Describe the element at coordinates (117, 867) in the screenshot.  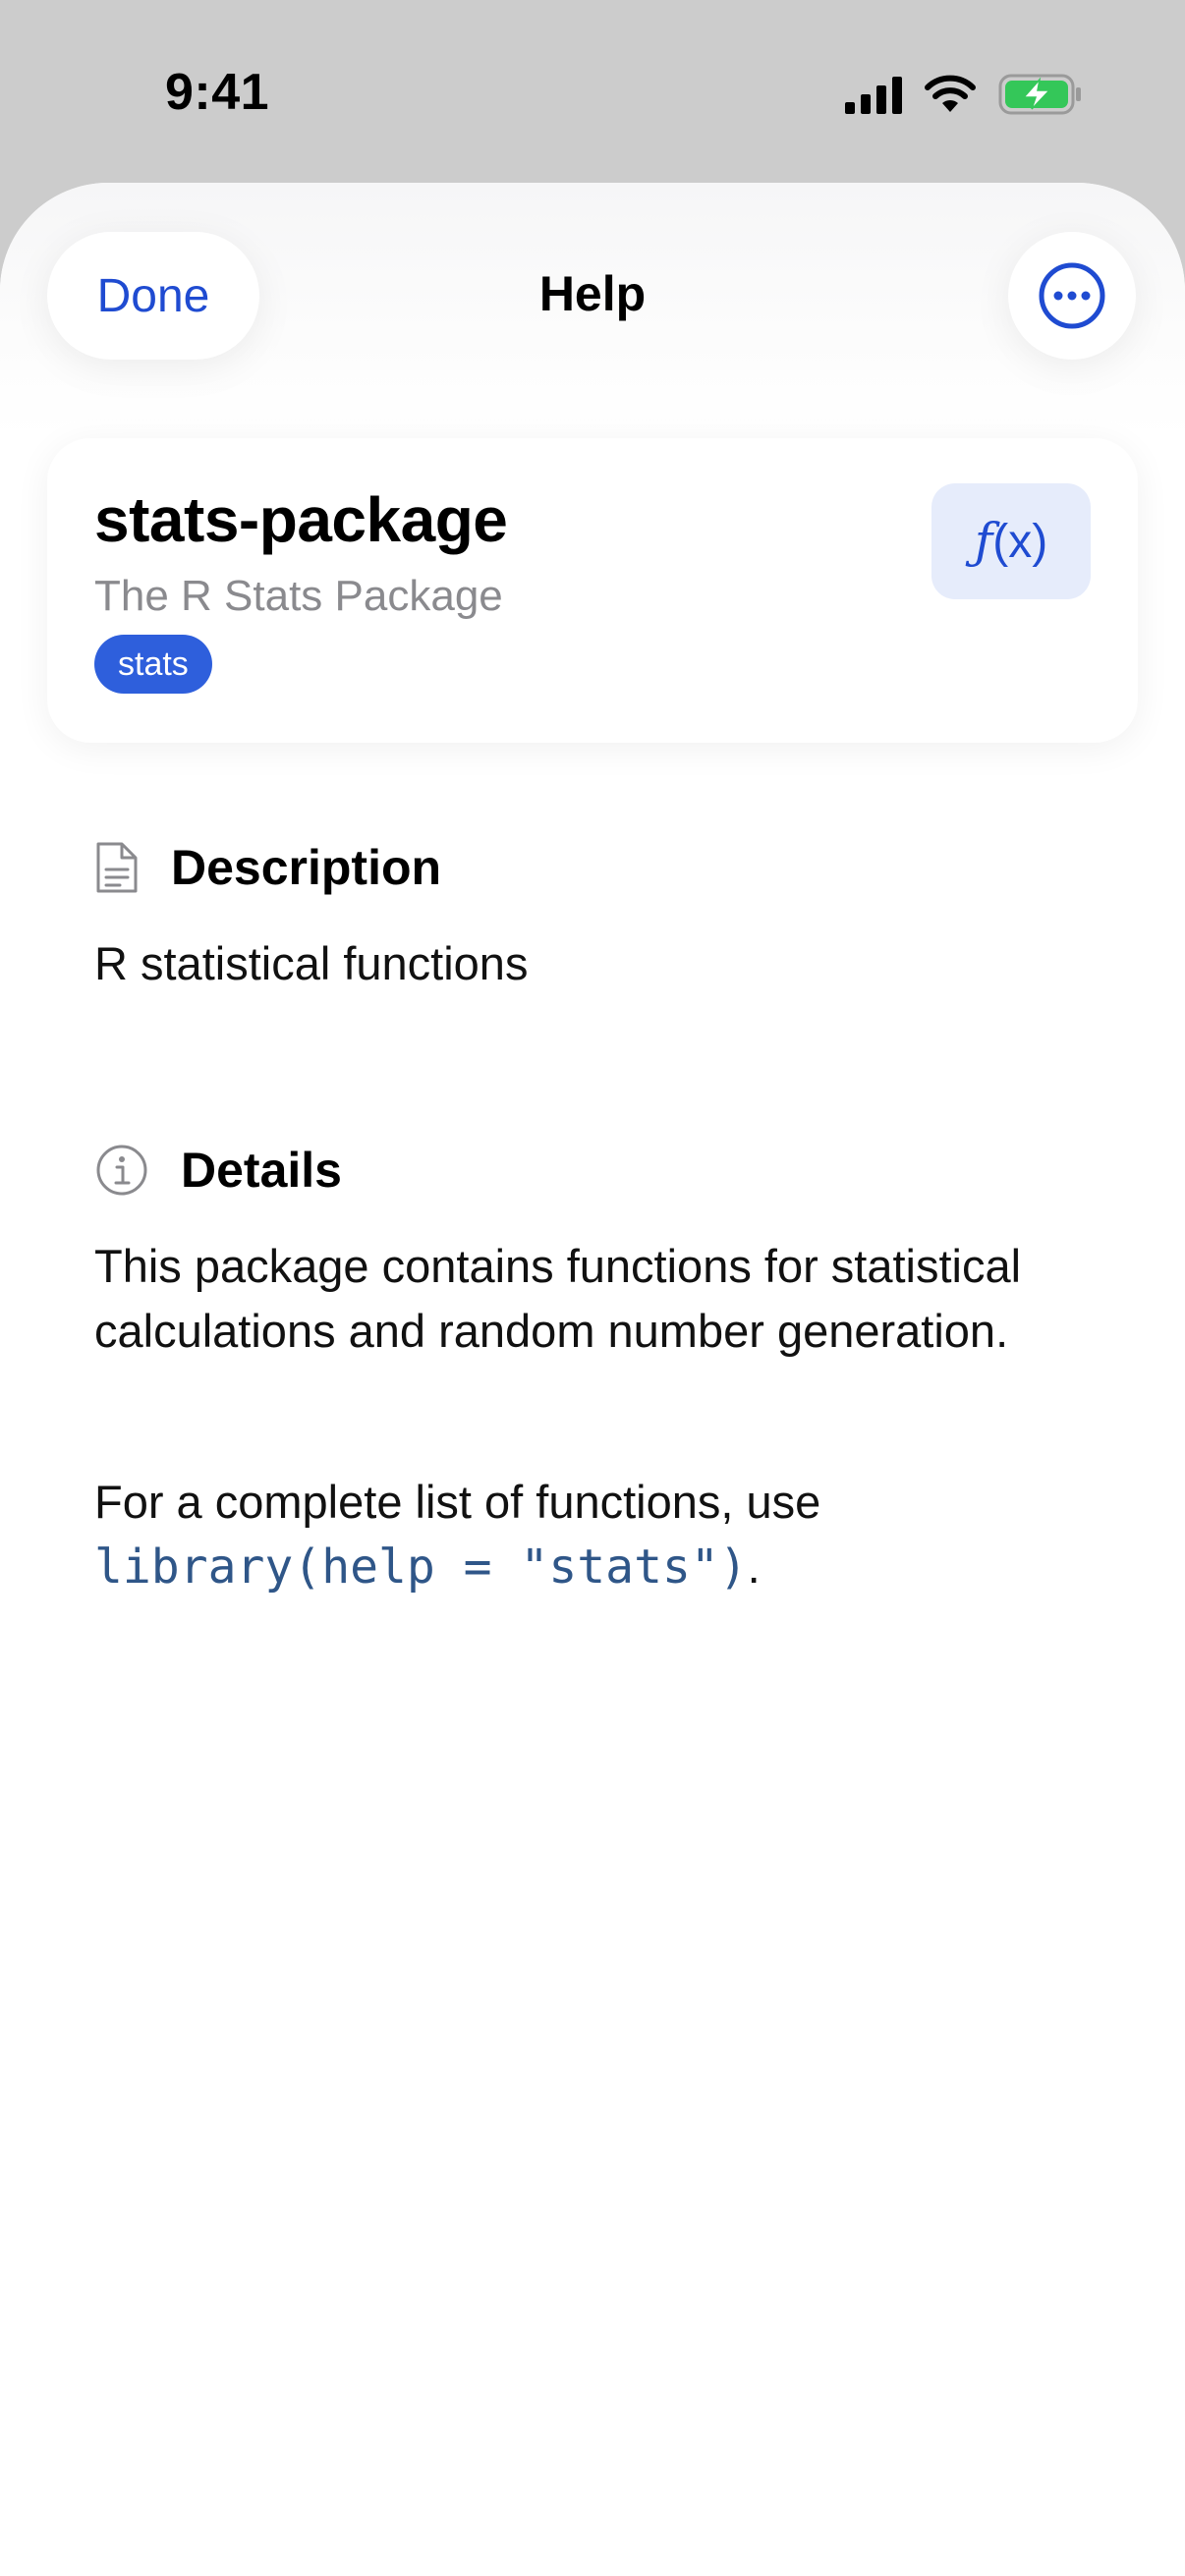
I see `document-icon` at that location.